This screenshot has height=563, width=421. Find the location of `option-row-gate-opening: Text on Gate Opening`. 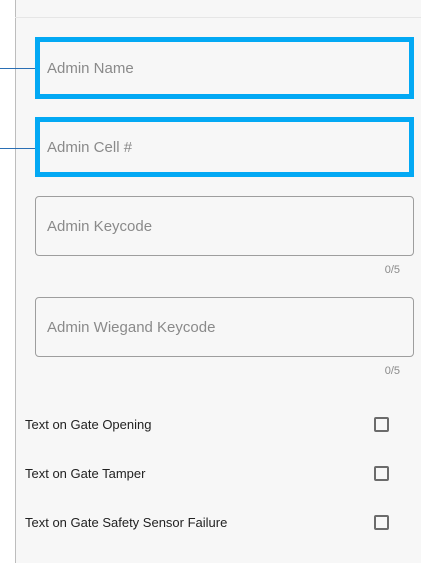

option-row-gate-opening: Text on Gate Opening is located at coordinates (218, 424).